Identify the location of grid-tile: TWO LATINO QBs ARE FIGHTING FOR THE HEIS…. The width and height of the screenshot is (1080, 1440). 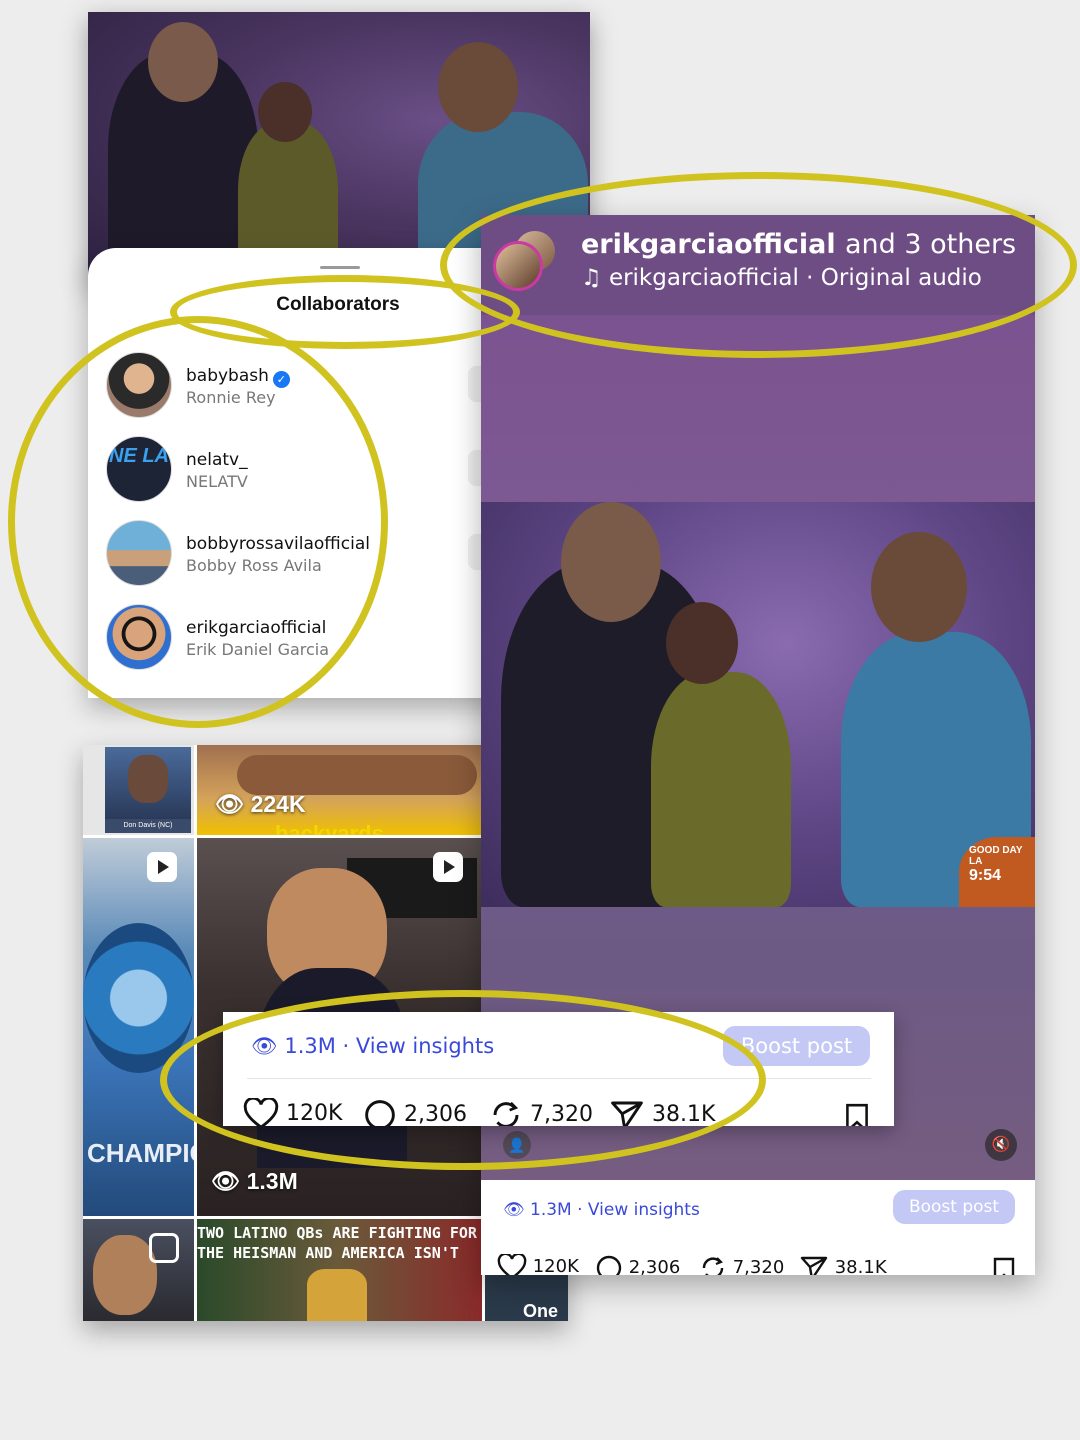
(339, 1270).